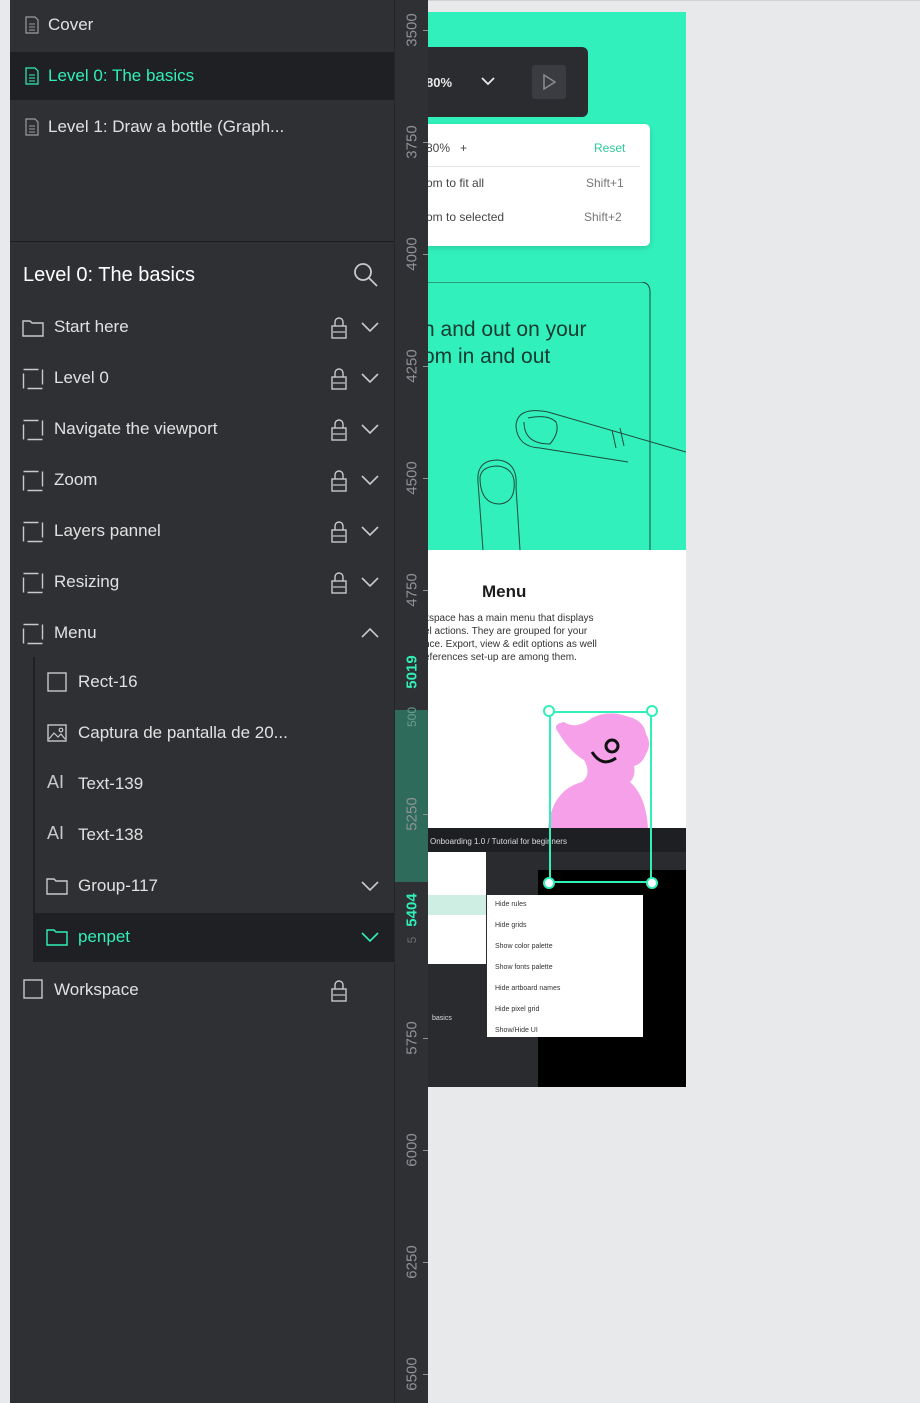  Describe the element at coordinates (412, 478) in the screenshot. I see `ruler-label: 4500` at that location.